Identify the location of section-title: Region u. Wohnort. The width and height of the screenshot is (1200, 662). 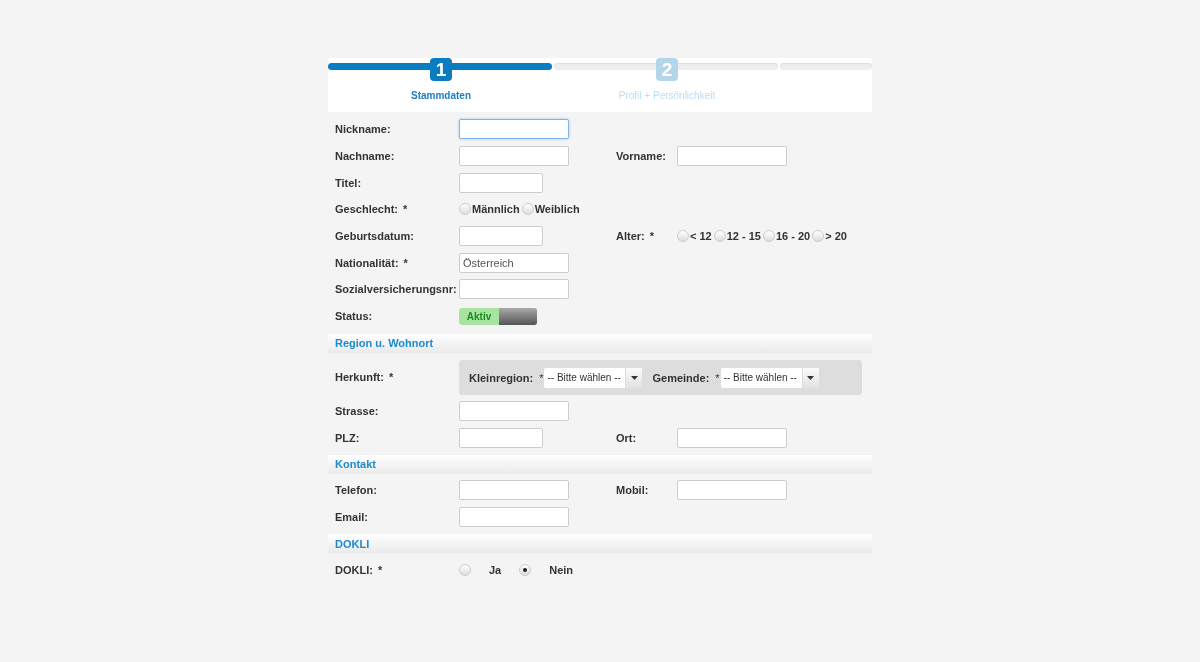
(384, 343).